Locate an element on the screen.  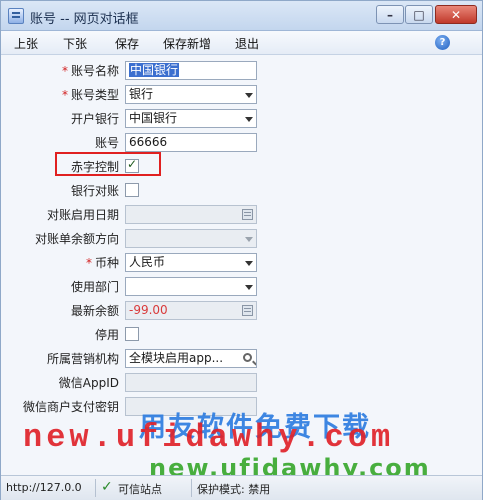
latest-balance-label: 最新余额 is located at coordinates (94, 311).